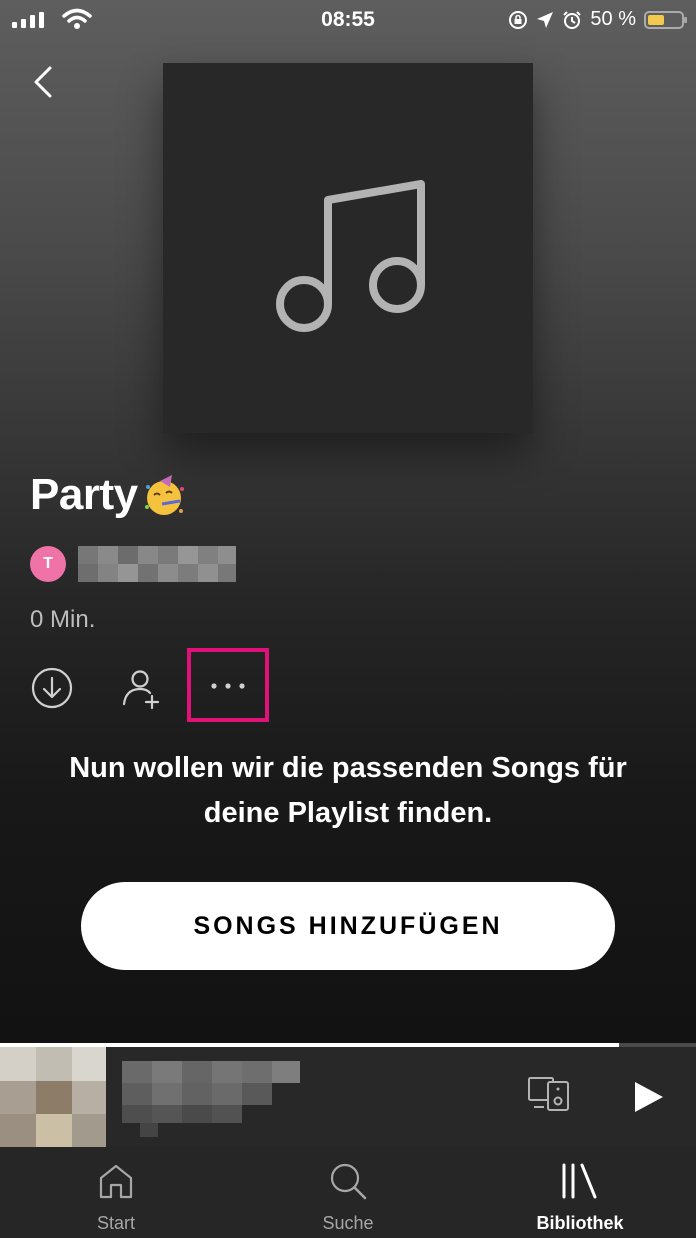 The image size is (696, 1238). Describe the element at coordinates (348, 1095) in the screenshot. I see `mini-player` at that location.